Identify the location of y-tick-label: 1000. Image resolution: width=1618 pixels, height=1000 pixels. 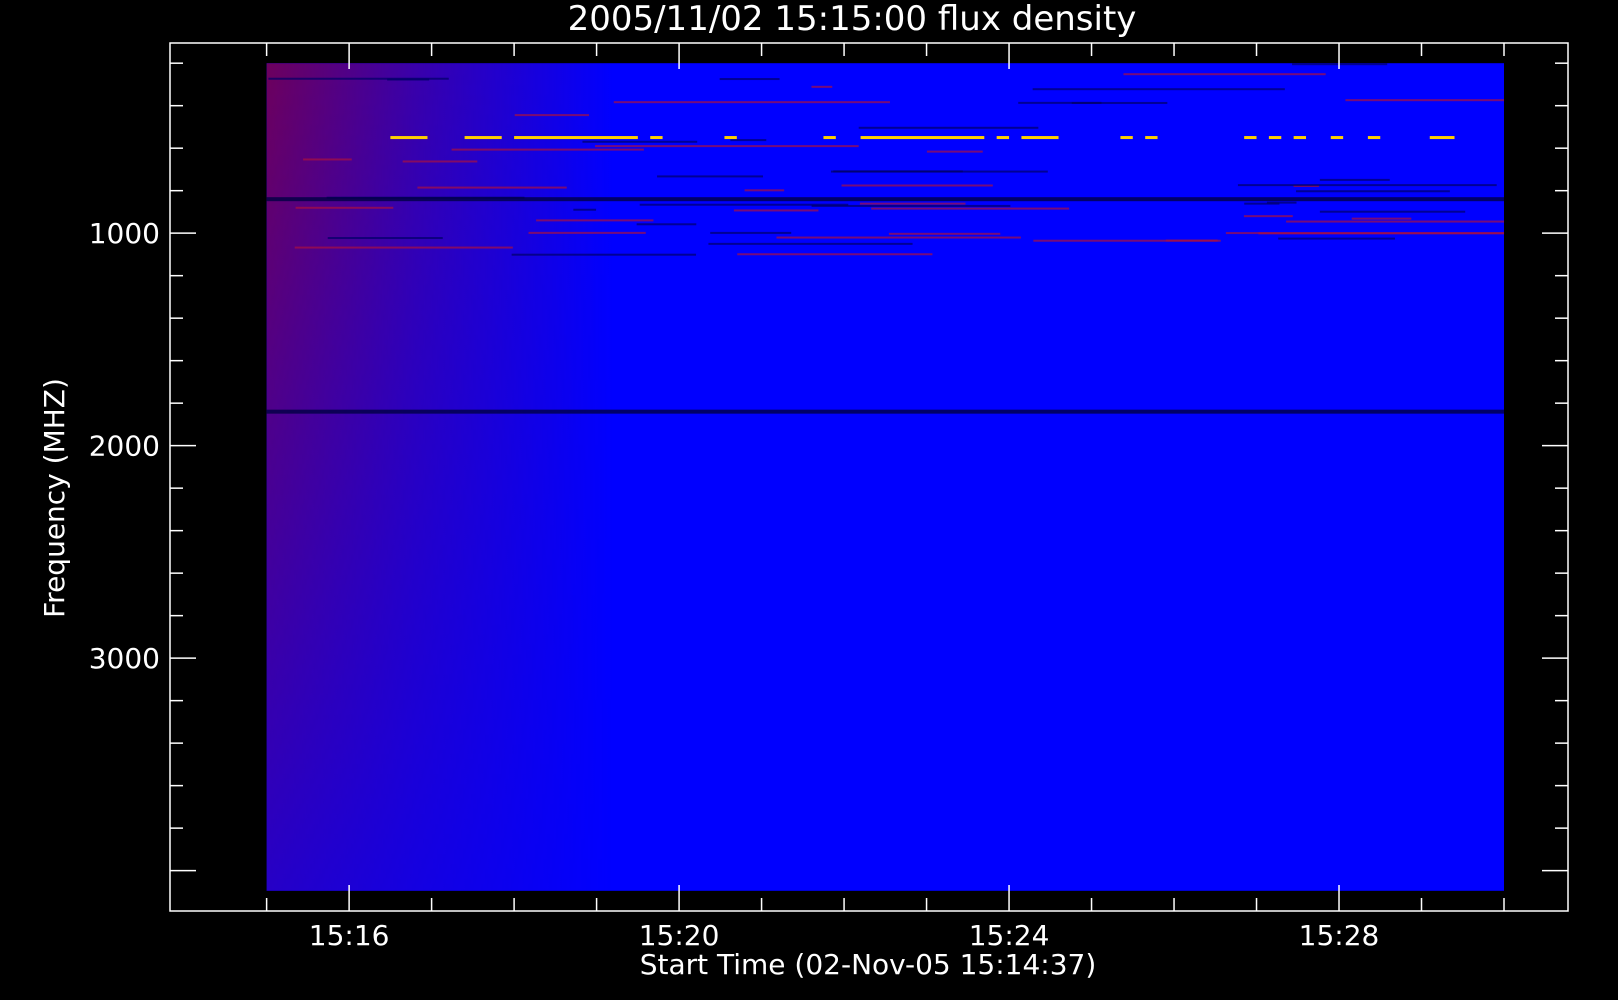
(124, 233).